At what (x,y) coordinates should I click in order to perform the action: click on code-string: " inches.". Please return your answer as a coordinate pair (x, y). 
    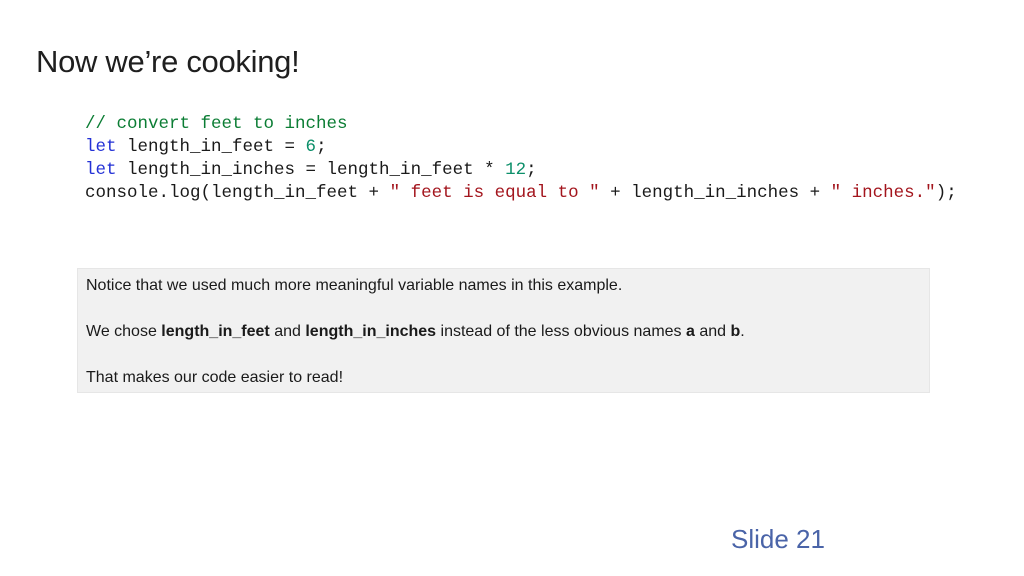
    Looking at the image, I should click on (883, 193).